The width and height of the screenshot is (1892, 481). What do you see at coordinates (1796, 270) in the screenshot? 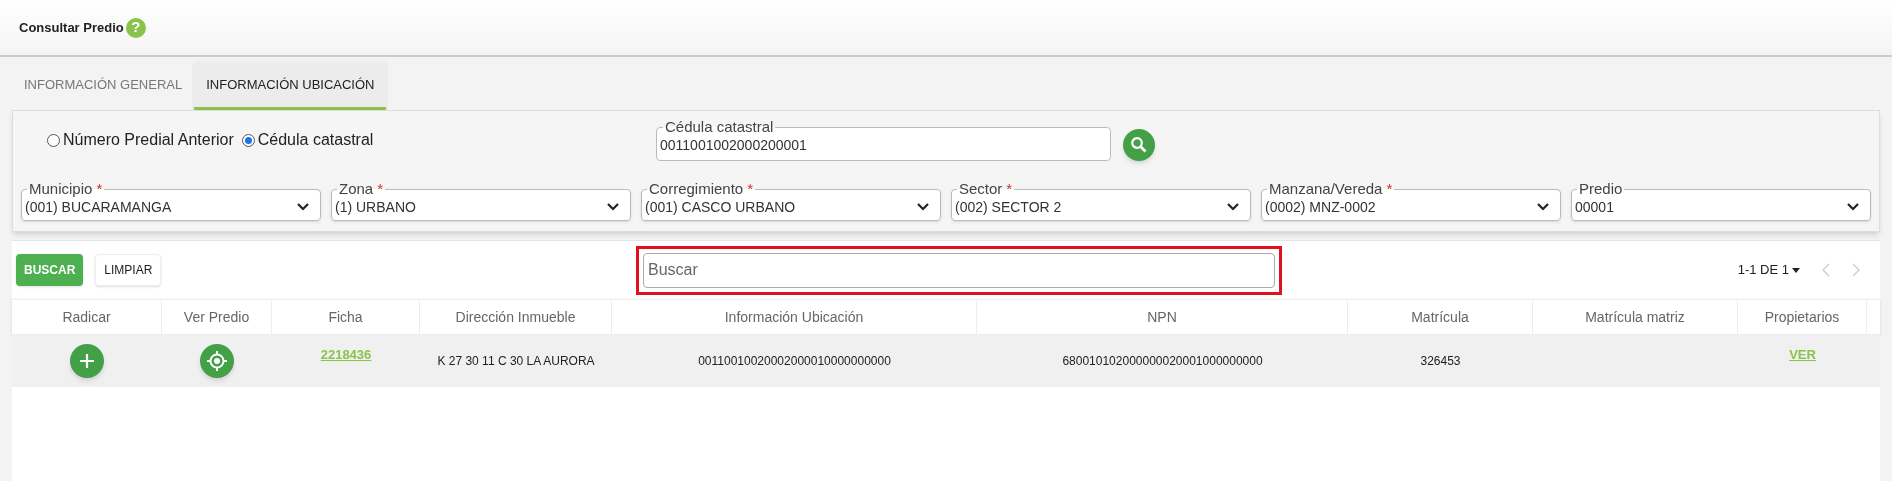
I see `caret-icon` at bounding box center [1796, 270].